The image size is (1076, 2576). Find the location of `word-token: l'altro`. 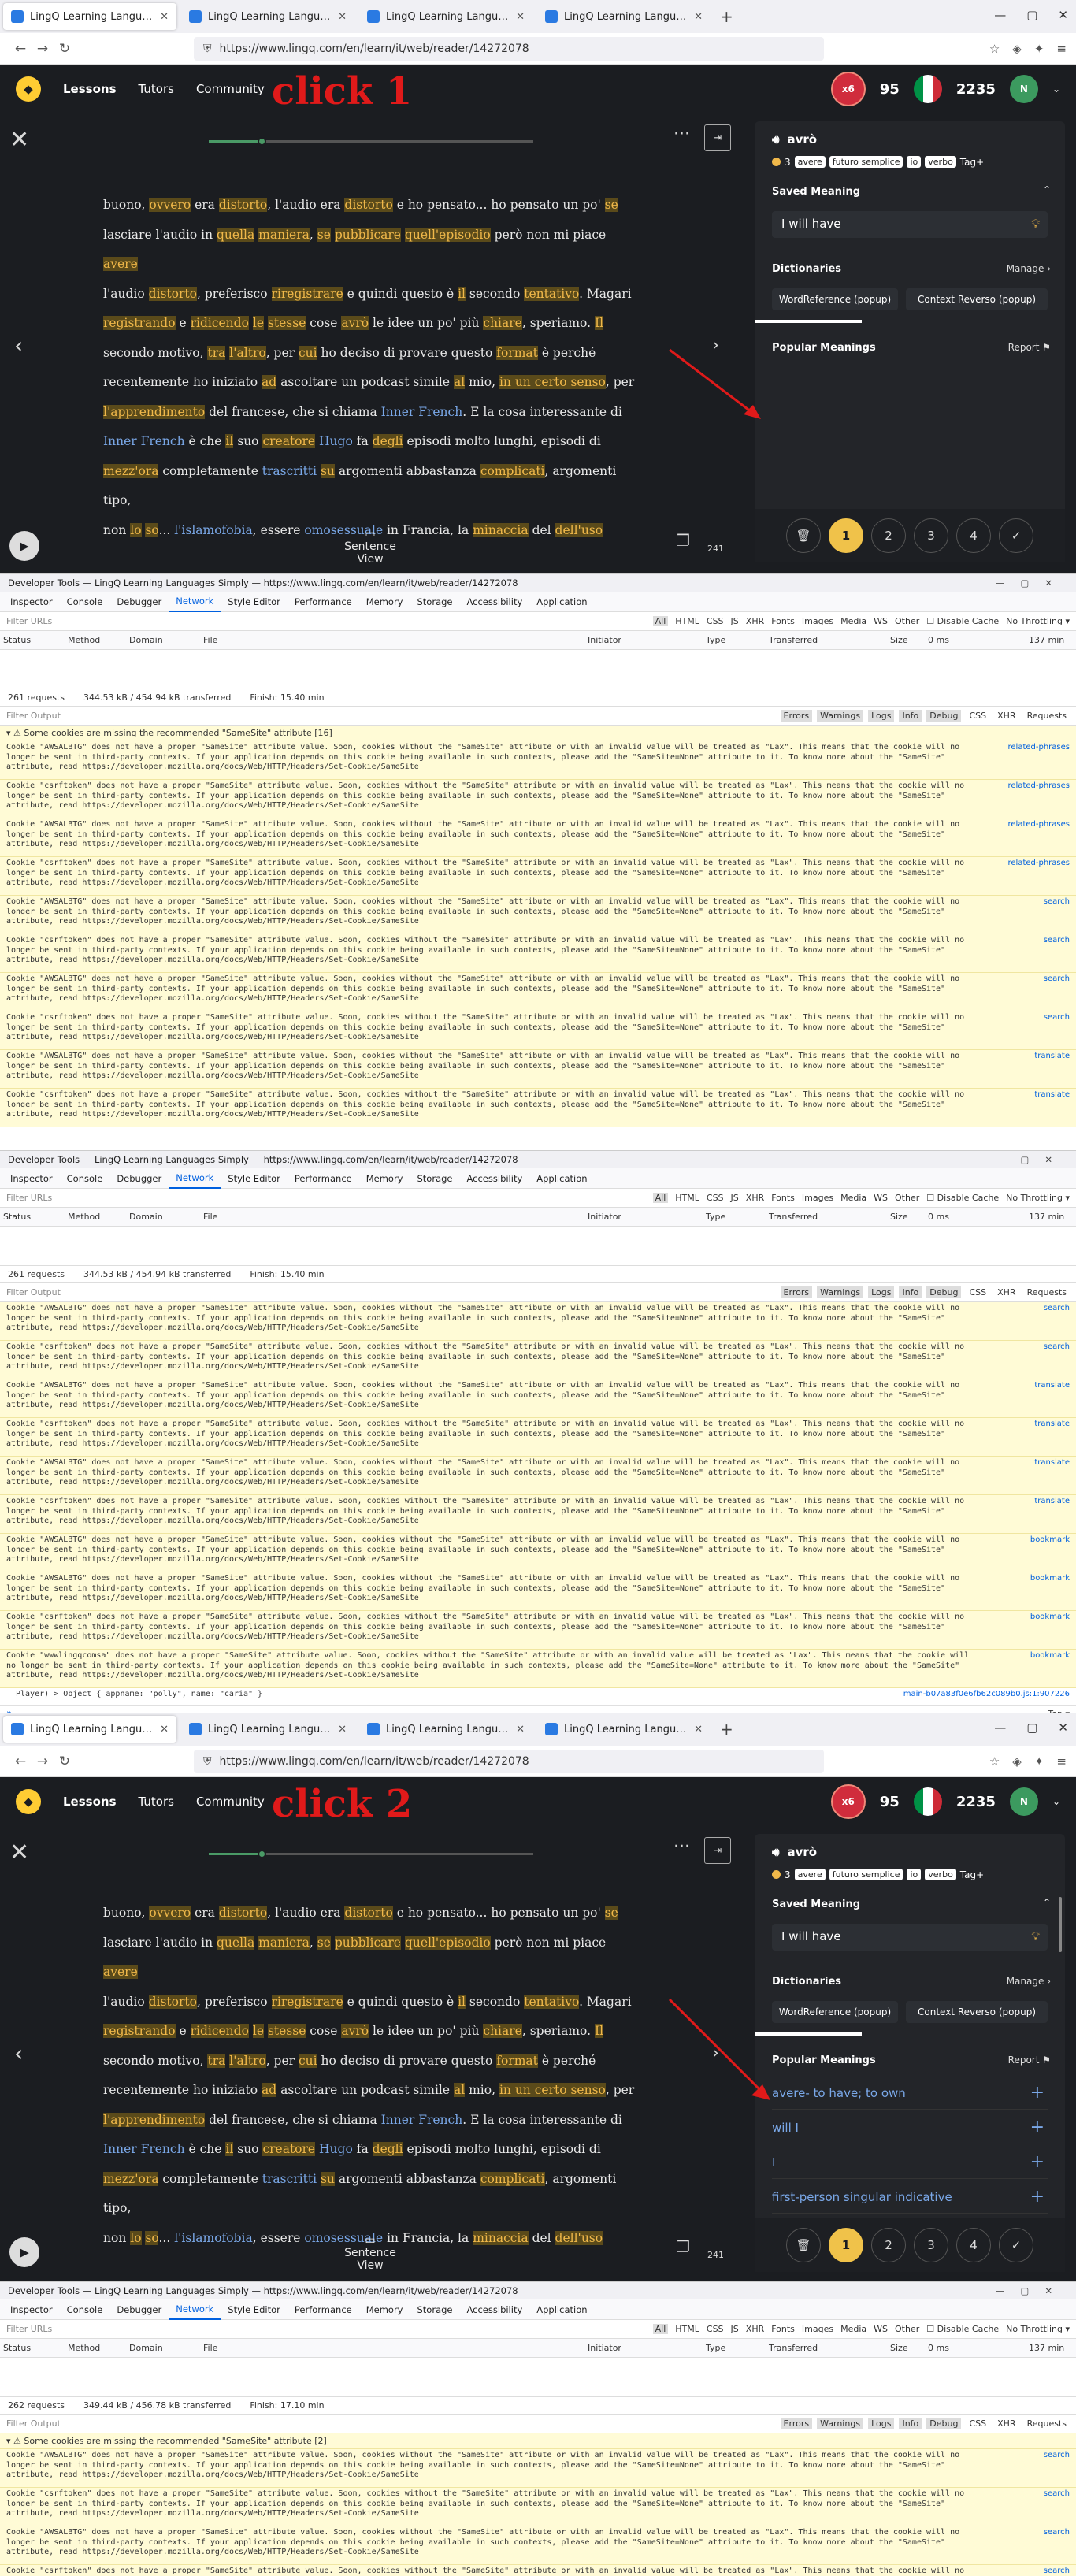

word-token: l'altro is located at coordinates (247, 352).